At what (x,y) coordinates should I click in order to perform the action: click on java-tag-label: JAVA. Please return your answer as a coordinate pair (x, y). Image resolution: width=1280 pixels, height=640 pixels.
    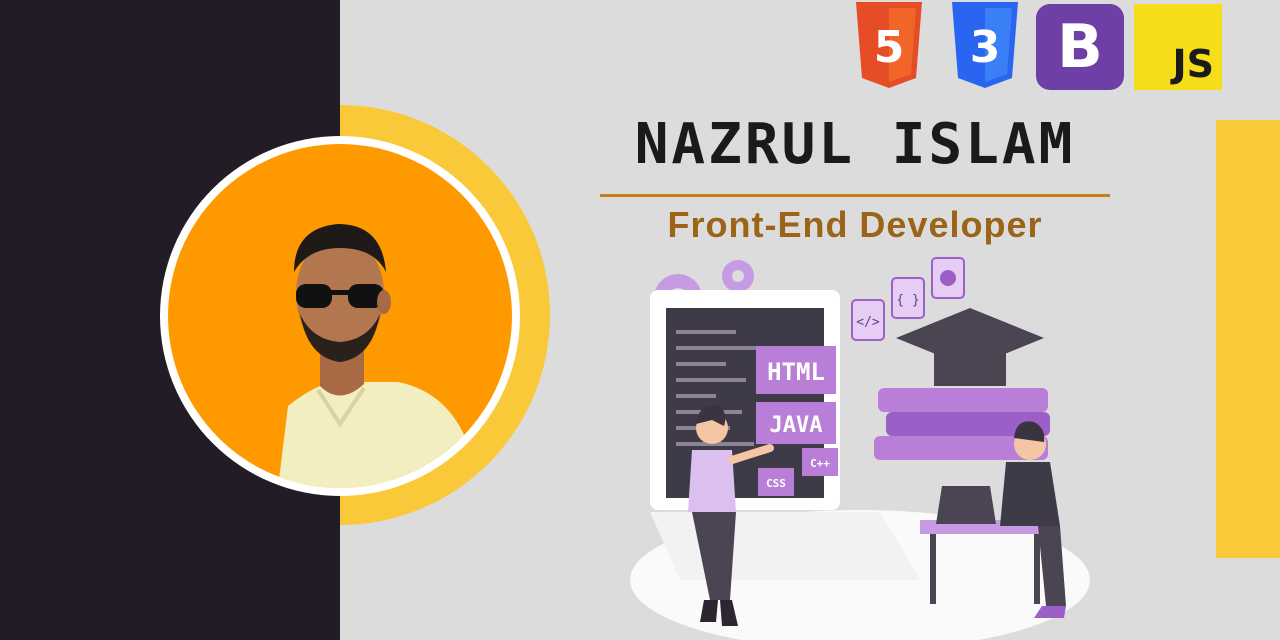
    Looking at the image, I should click on (796, 425).